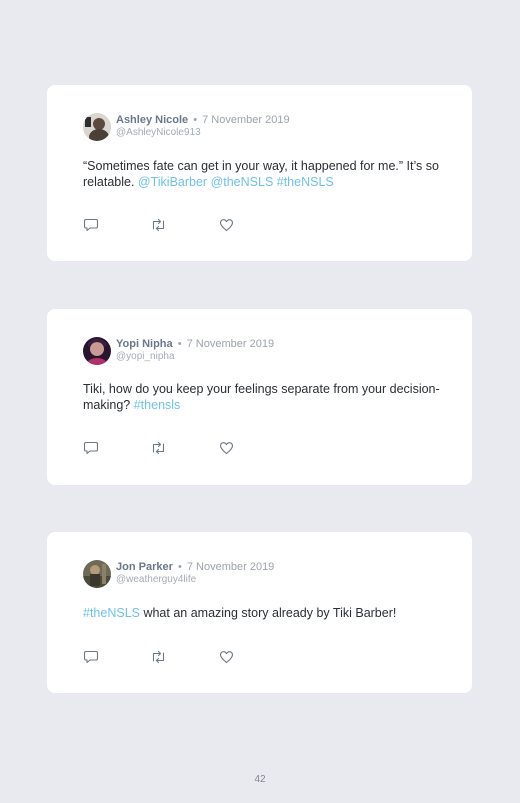  I want to click on author-handle: @AshleyNicole913, so click(158, 133).